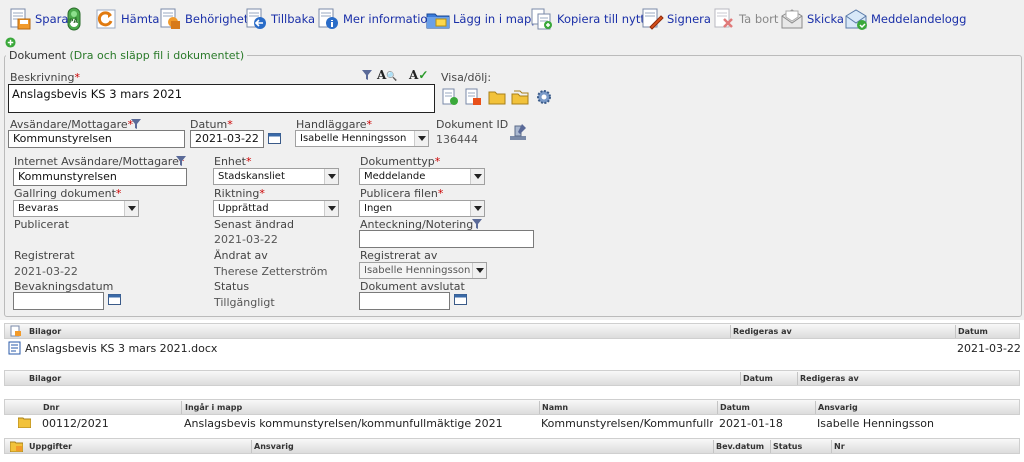  Describe the element at coordinates (45, 331) in the screenshot. I see `col-attachments: Bilagor` at that location.